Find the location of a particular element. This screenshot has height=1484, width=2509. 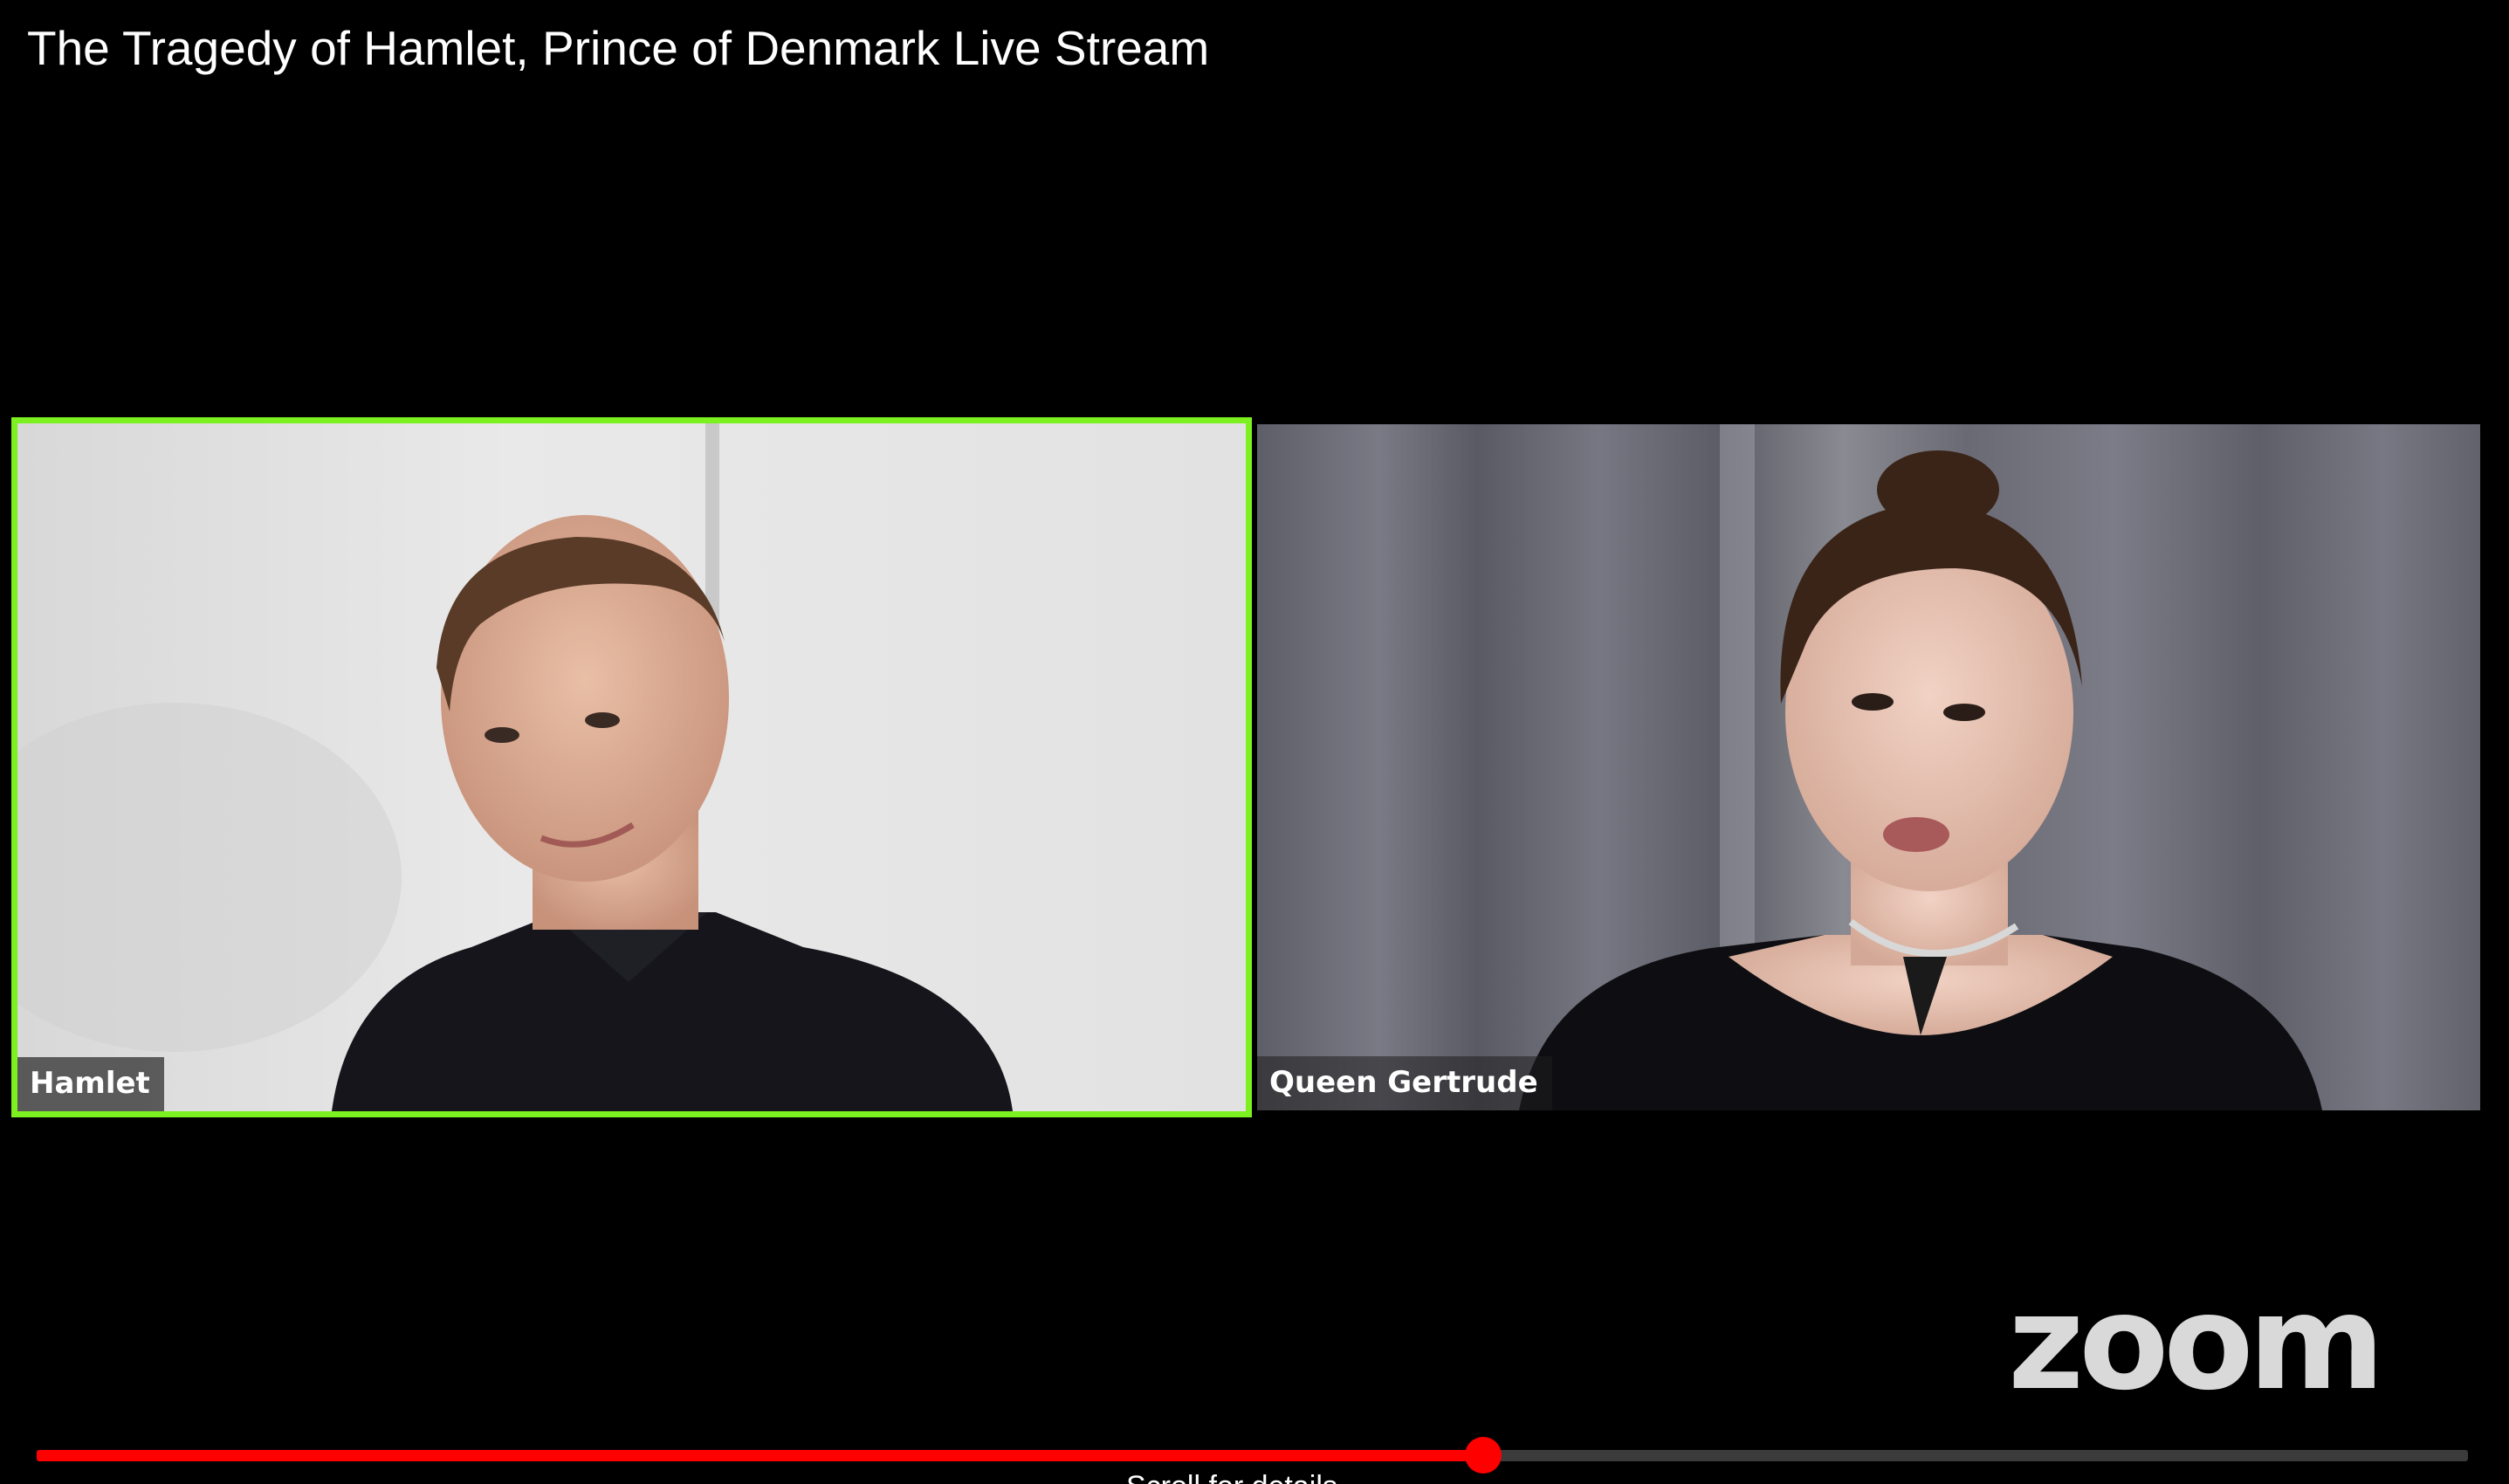

scroll-hint: Scroll for details is located at coordinates (1231, 1477).